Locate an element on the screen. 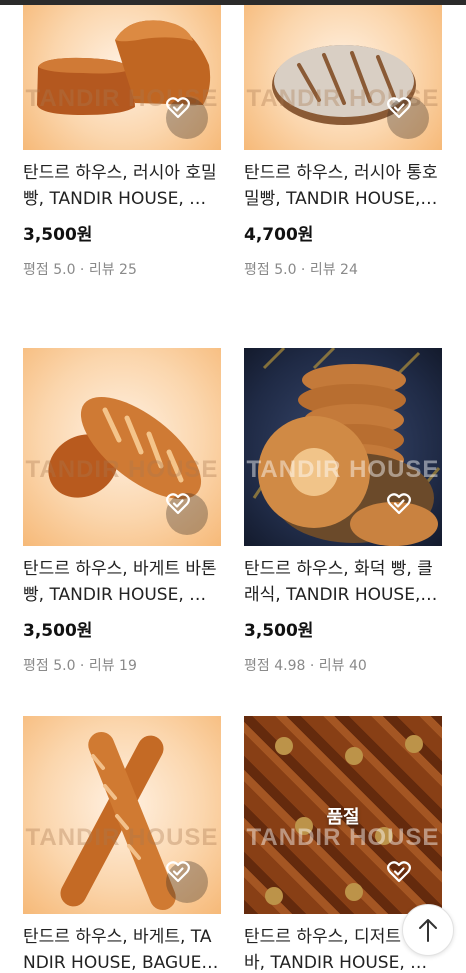  arrow-up-icon is located at coordinates (428, 930).